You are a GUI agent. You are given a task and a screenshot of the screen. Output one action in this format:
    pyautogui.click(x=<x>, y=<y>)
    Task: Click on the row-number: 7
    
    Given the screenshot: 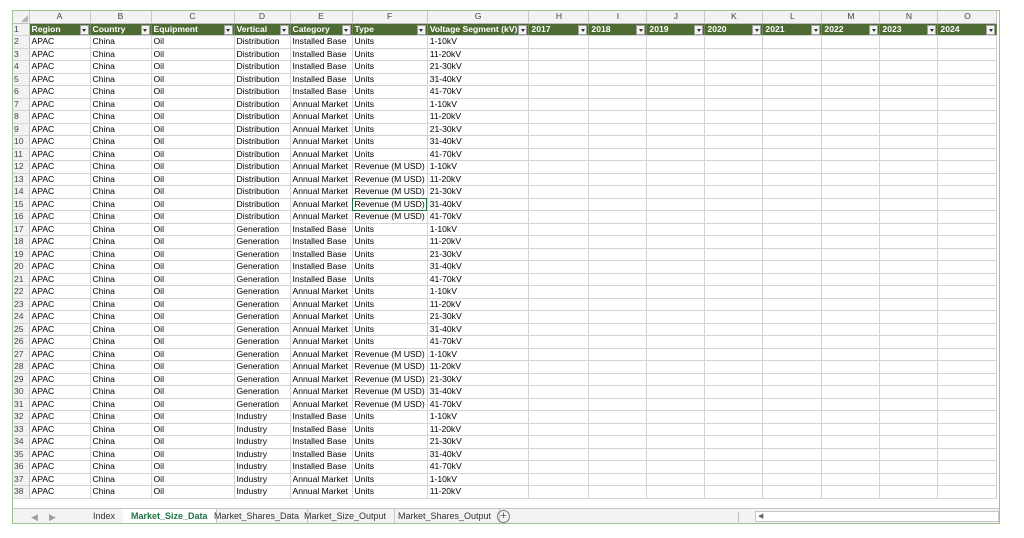 What is the action you would take?
    pyautogui.click(x=21, y=104)
    